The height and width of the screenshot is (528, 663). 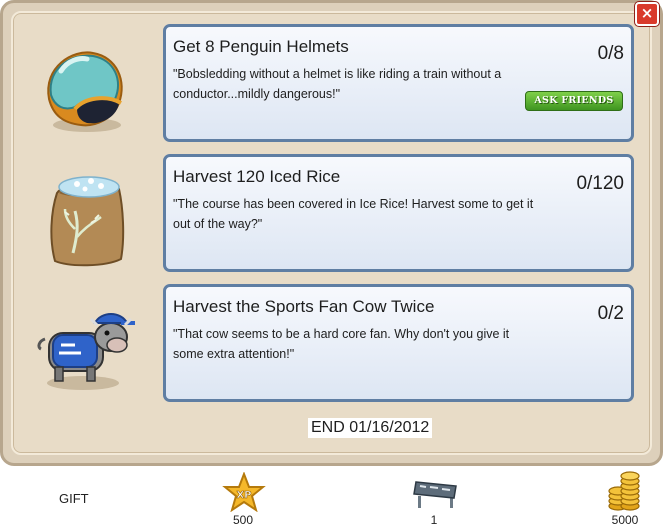 What do you see at coordinates (243, 495) in the screenshot?
I see `xp-star-text: XP` at bounding box center [243, 495].